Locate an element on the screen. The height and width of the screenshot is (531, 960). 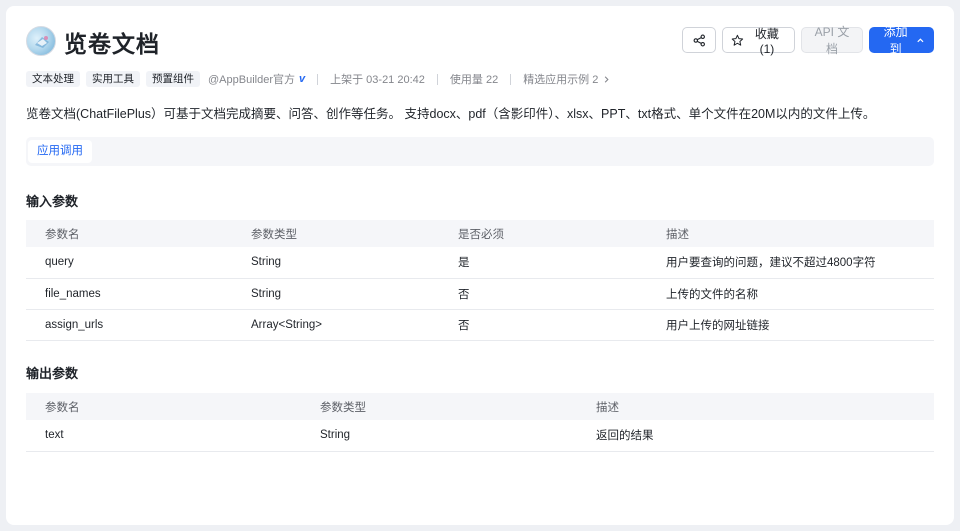
share-button is located at coordinates (699, 40).